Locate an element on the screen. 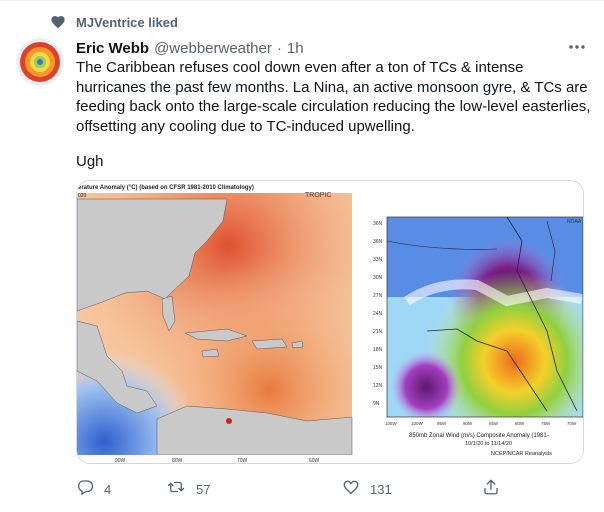 Image resolution: width=604 pixels, height=512 pixels. timestamp: 1h is located at coordinates (295, 48).